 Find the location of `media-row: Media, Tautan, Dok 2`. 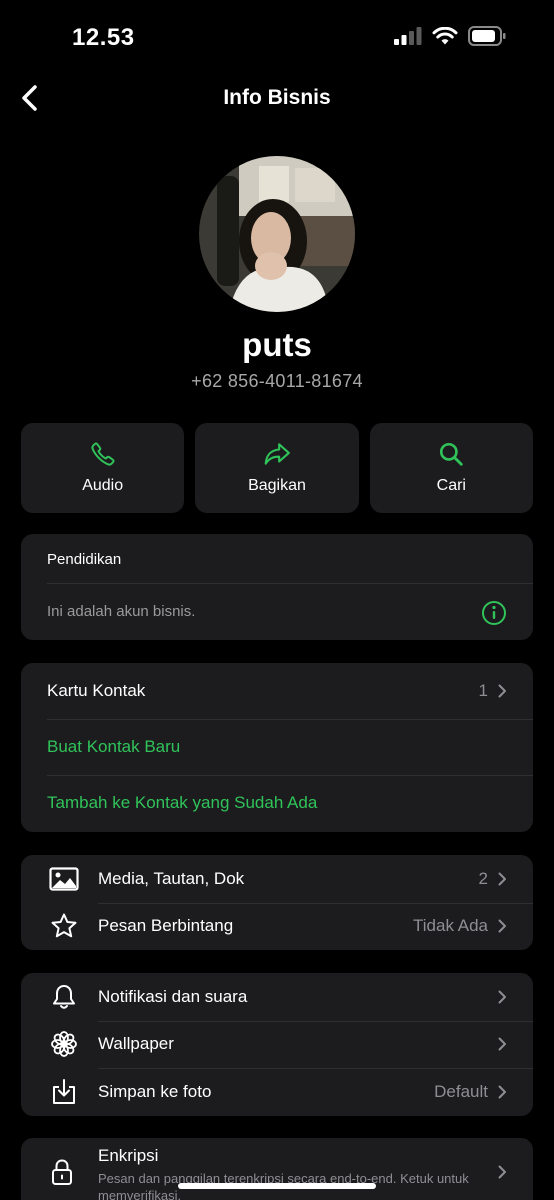

media-row: Media, Tautan, Dok 2 is located at coordinates (277, 879).